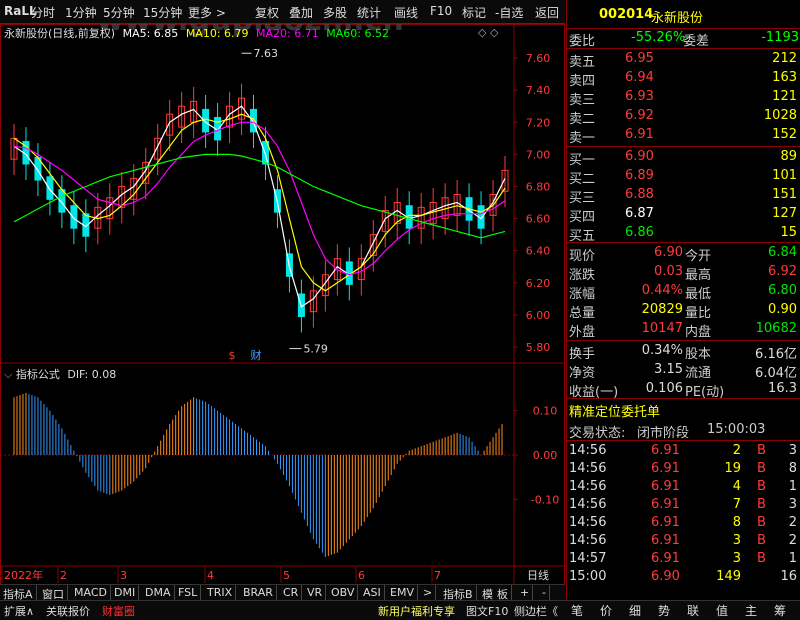 The width and height of the screenshot is (800, 620). Describe the element at coordinates (698, 313) in the screenshot. I see `stat-label: 量比` at that location.